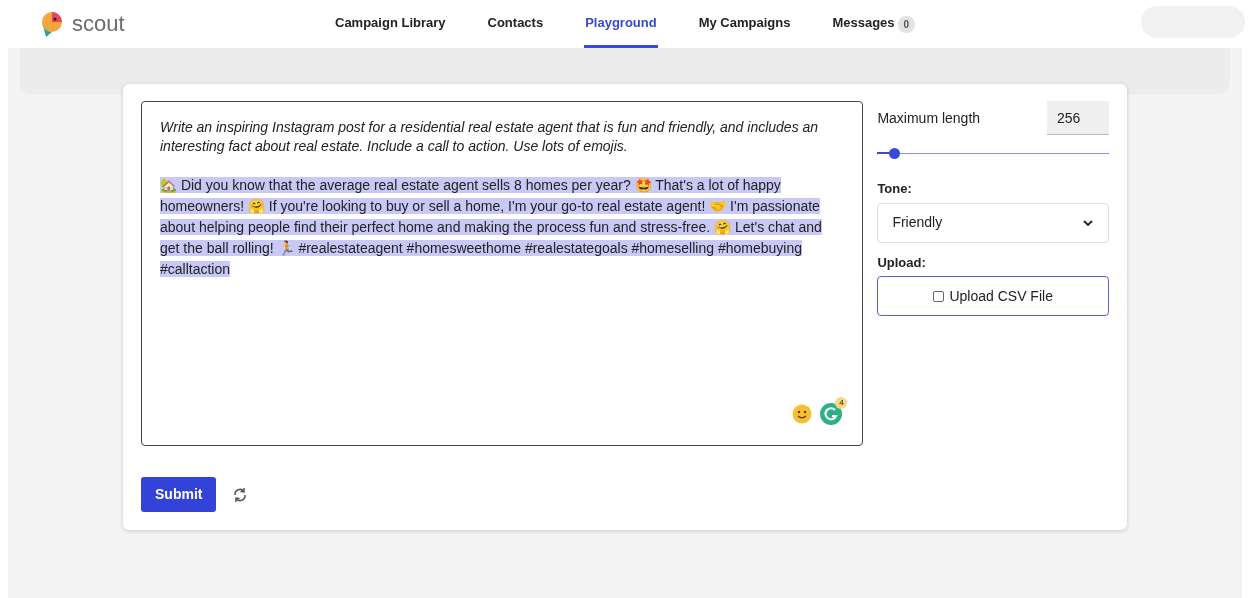 This screenshot has width=1250, height=598. What do you see at coordinates (993, 296) in the screenshot?
I see `upload-csv-button: Upload CSV File` at bounding box center [993, 296].